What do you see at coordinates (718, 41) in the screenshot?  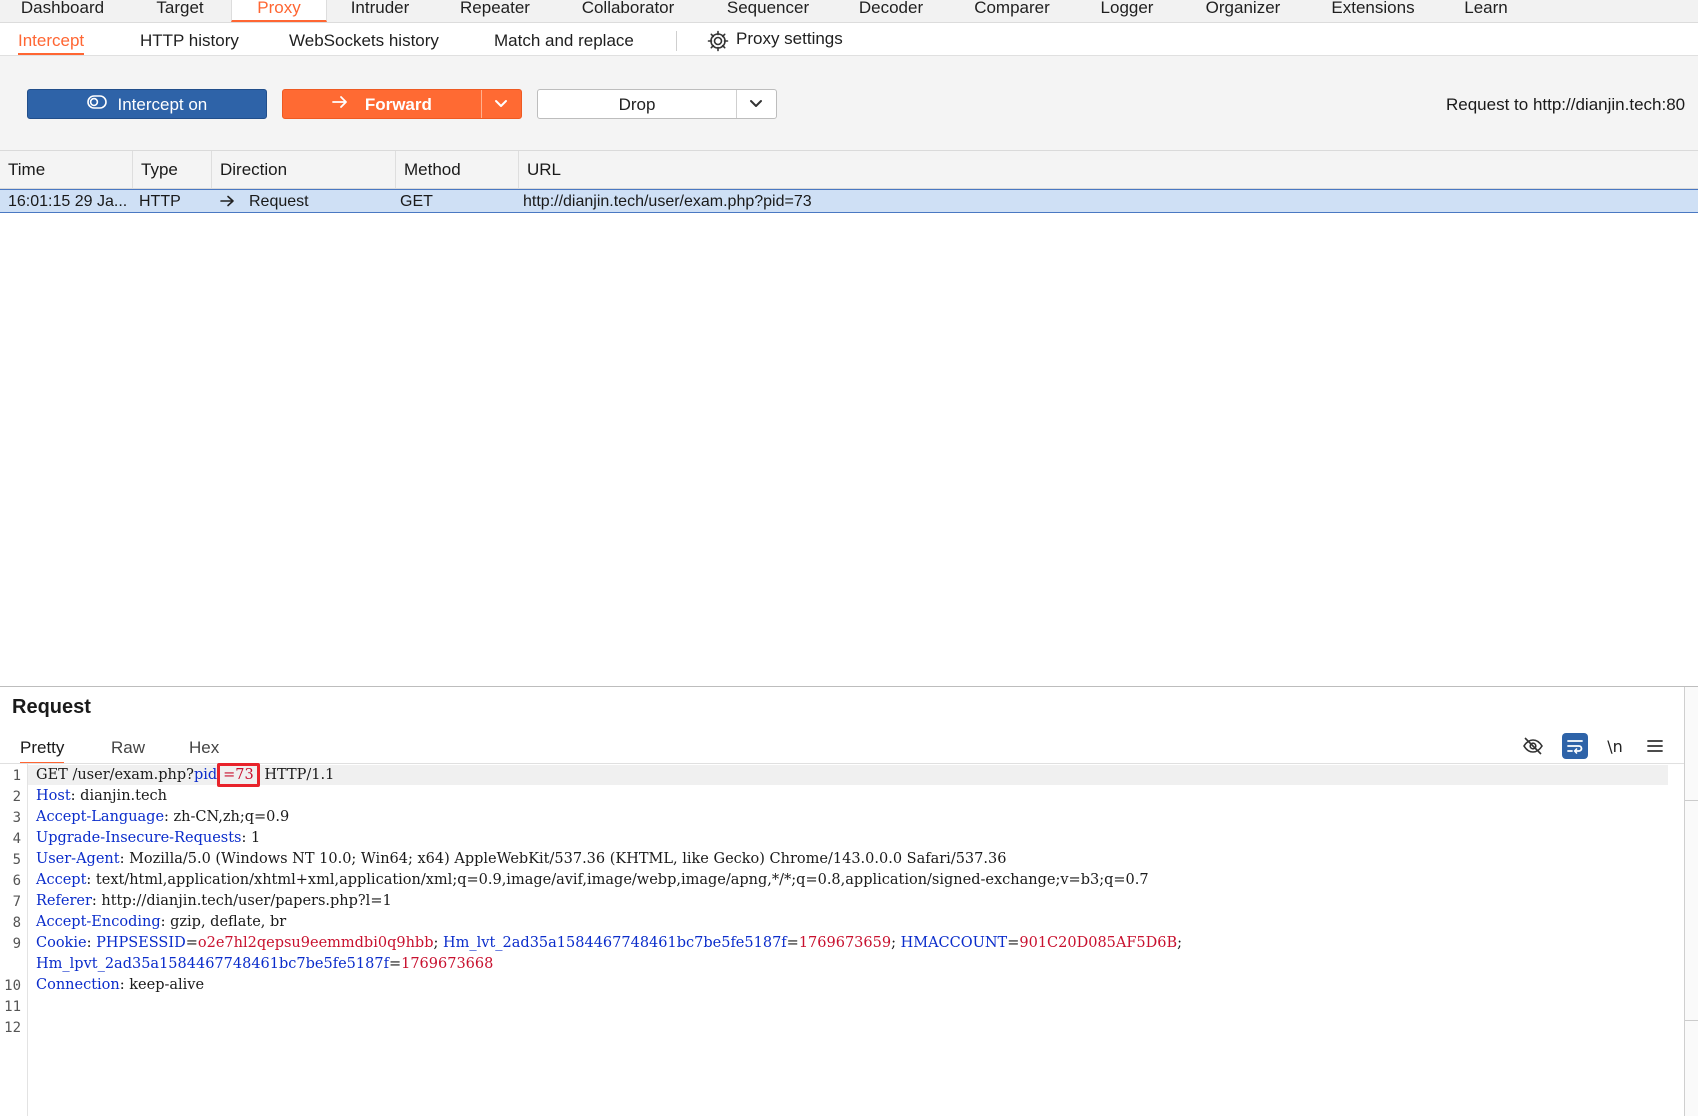 I see `gear-icon` at bounding box center [718, 41].